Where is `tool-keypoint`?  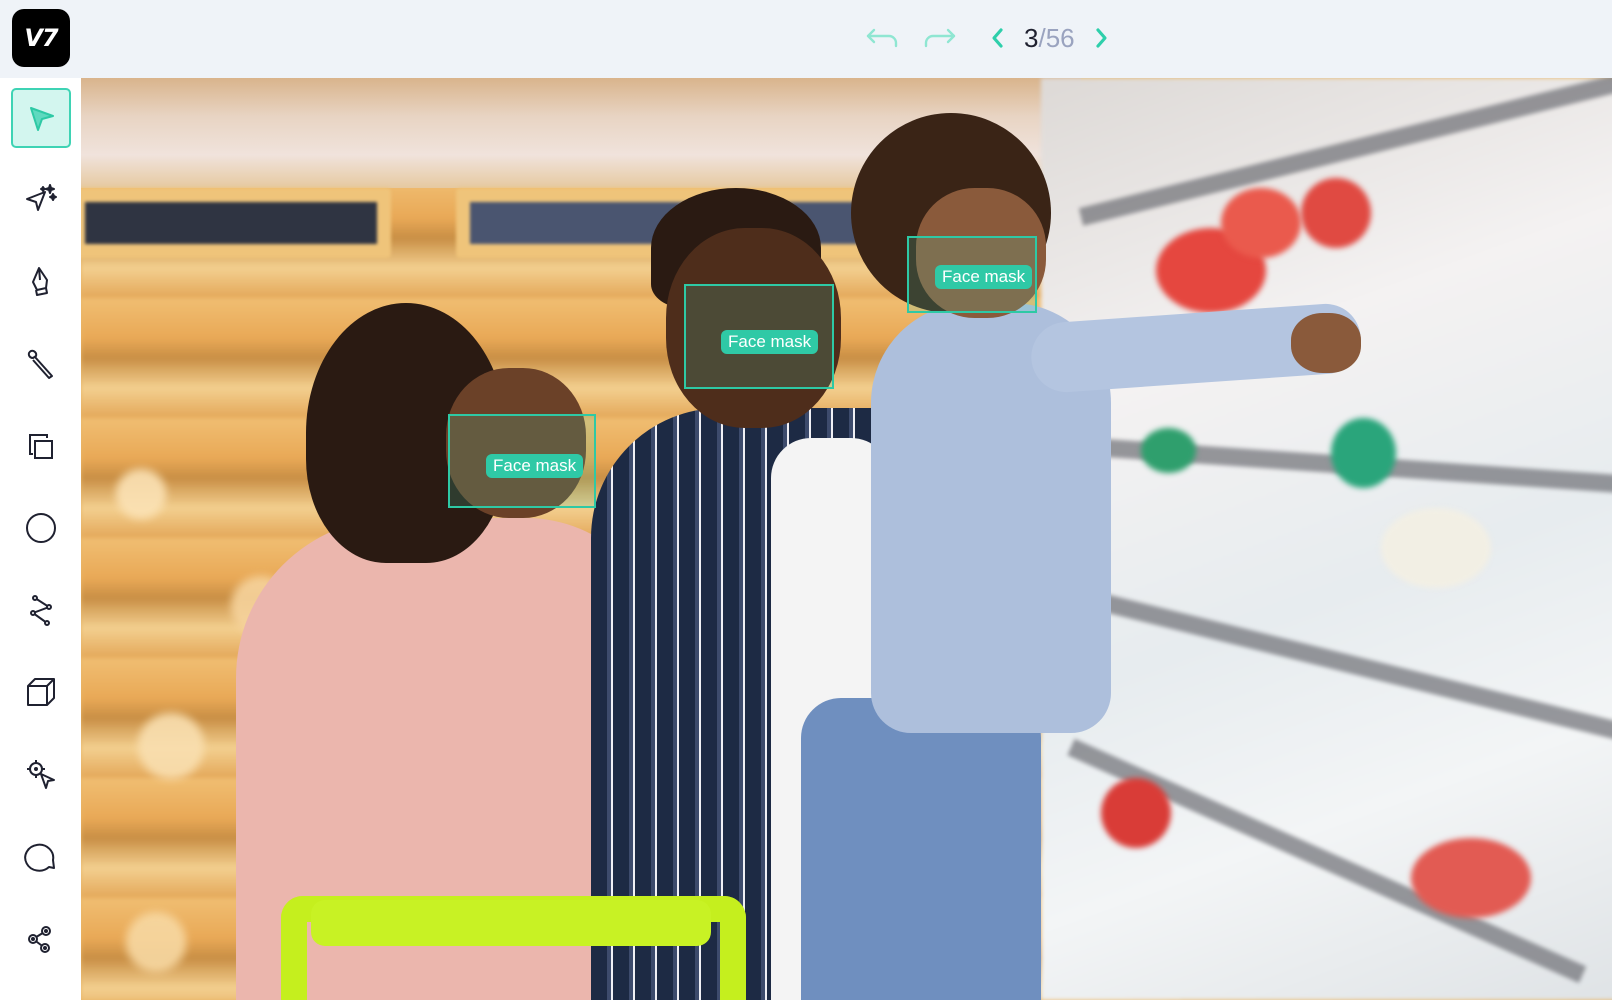 tool-keypoint is located at coordinates (41, 774).